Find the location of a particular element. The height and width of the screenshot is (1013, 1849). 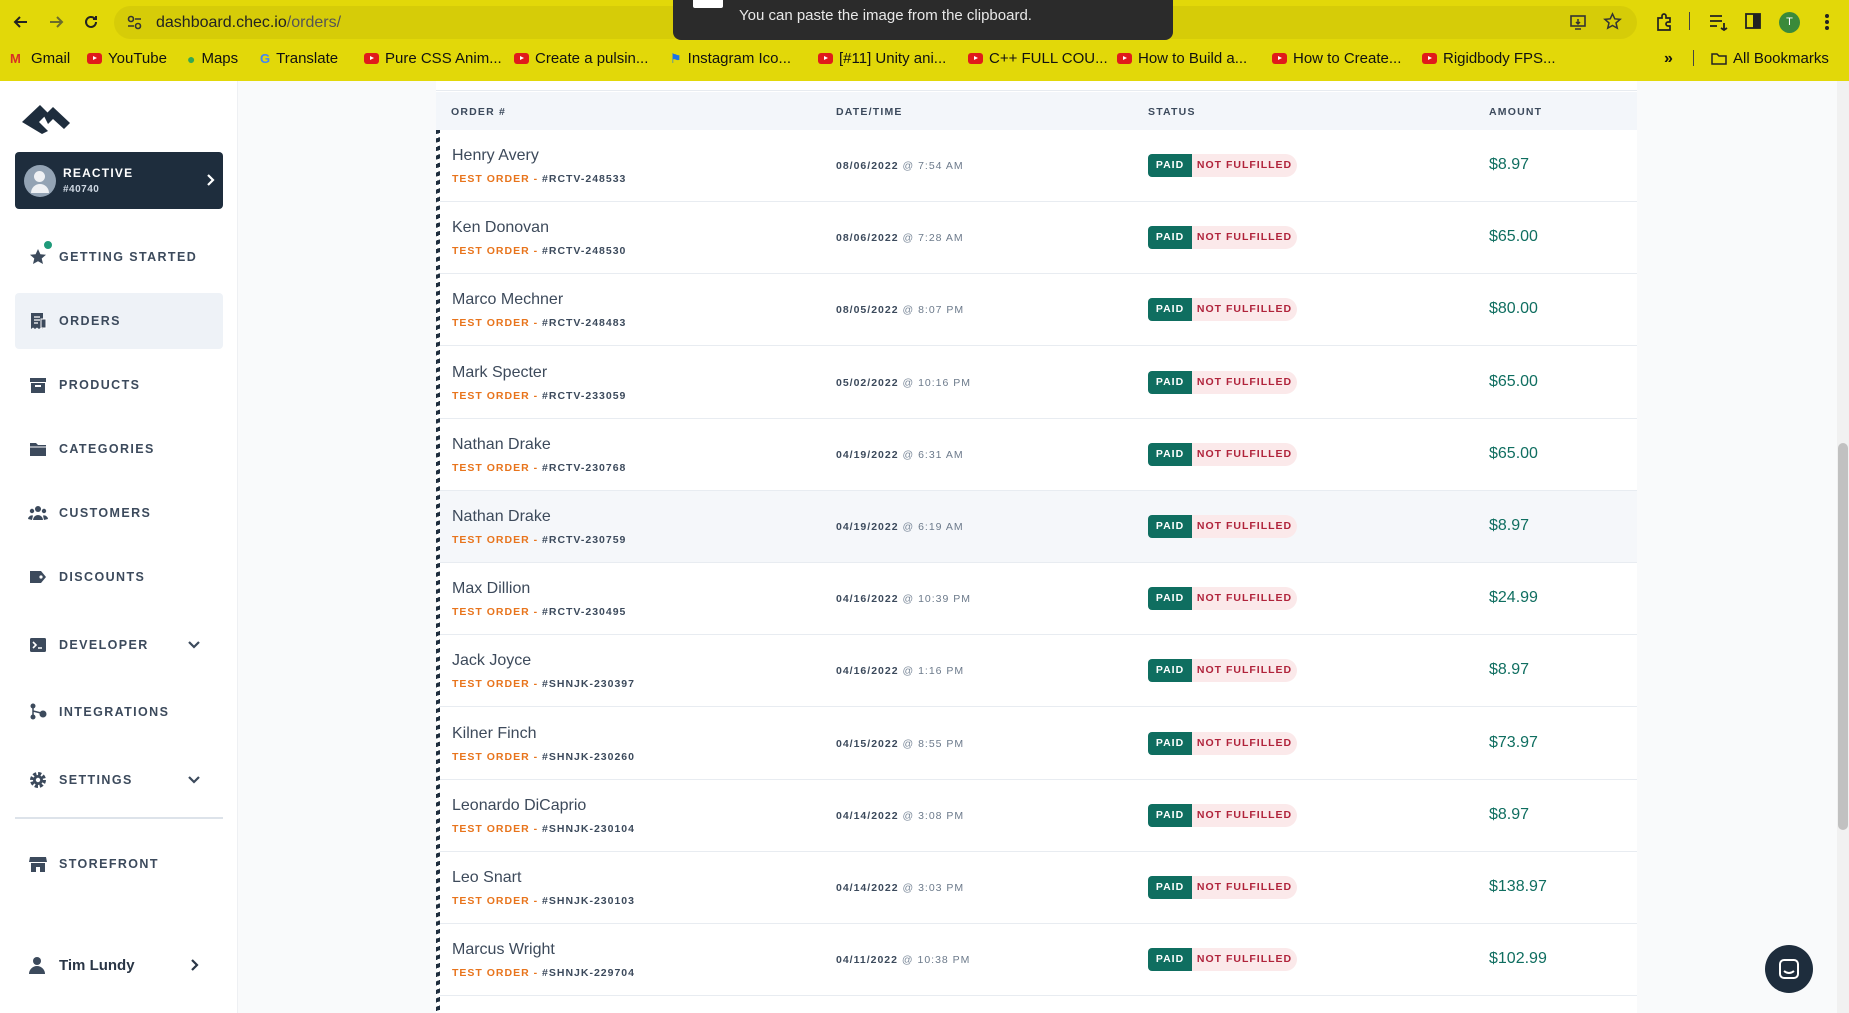

order-amount: $80.00 is located at coordinates (1513, 309).